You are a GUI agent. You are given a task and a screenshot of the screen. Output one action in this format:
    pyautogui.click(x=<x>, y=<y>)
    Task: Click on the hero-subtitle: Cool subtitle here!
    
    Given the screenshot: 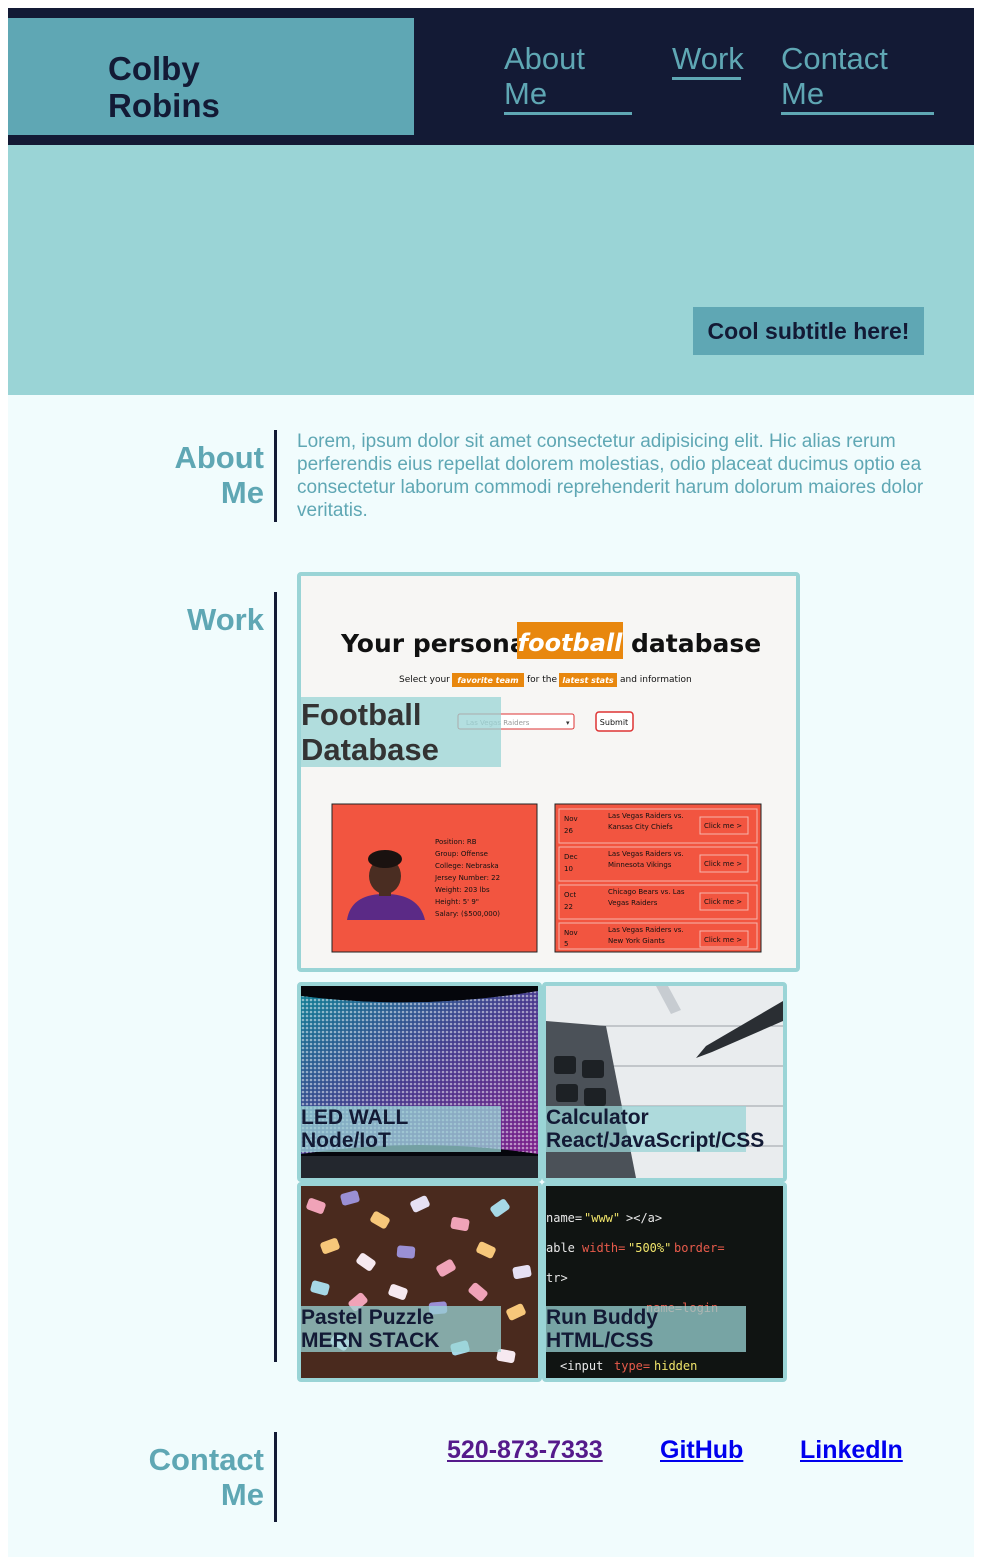 What is the action you would take?
    pyautogui.click(x=808, y=331)
    